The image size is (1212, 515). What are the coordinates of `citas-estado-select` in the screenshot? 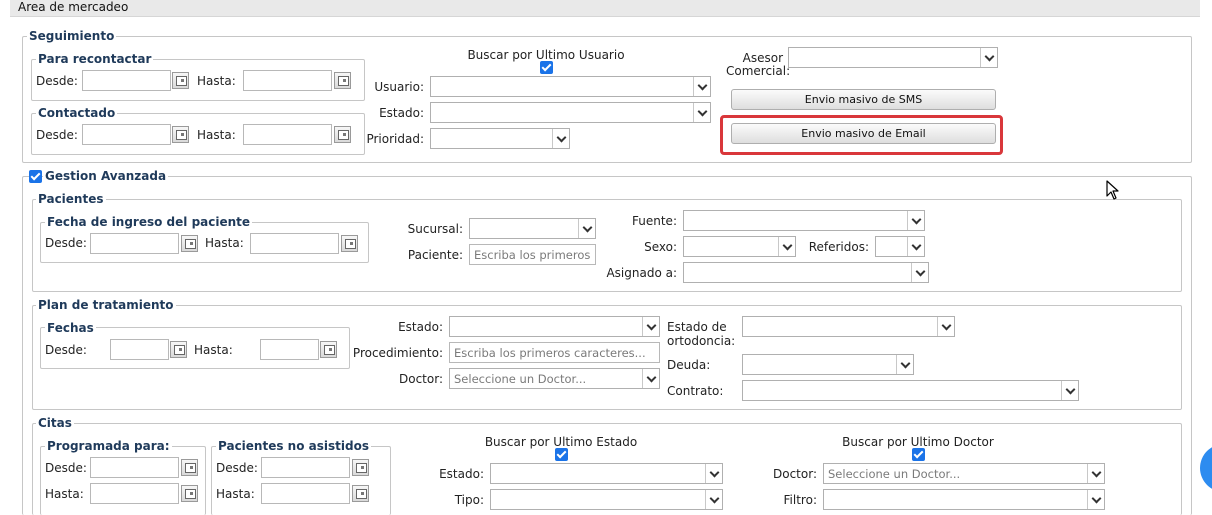 It's located at (606, 473).